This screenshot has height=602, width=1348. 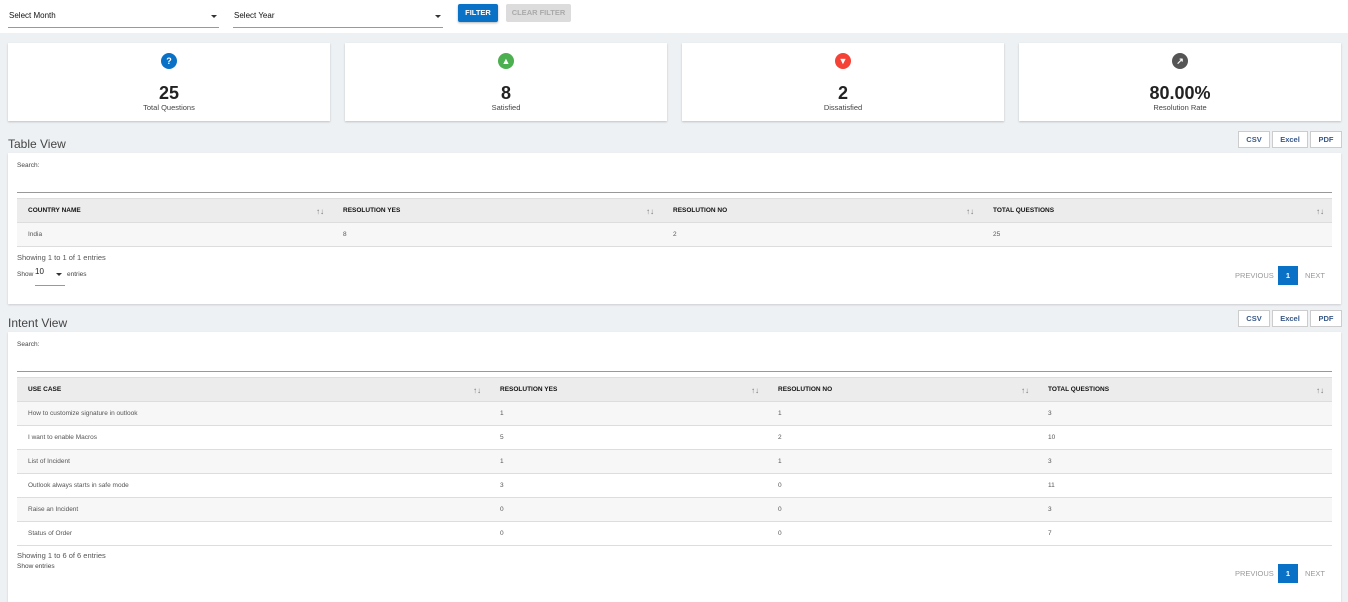 I want to click on cell: Status of Order, so click(x=253, y=533).